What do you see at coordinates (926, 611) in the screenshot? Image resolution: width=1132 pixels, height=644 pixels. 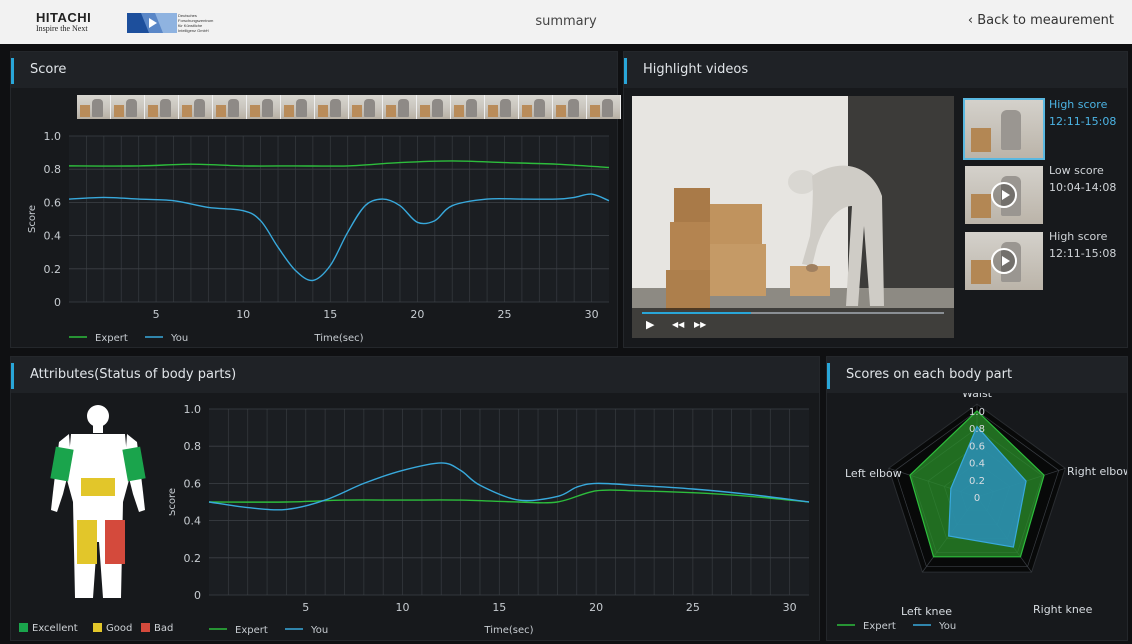 I see `radar-axis-label: Left knee` at bounding box center [926, 611].